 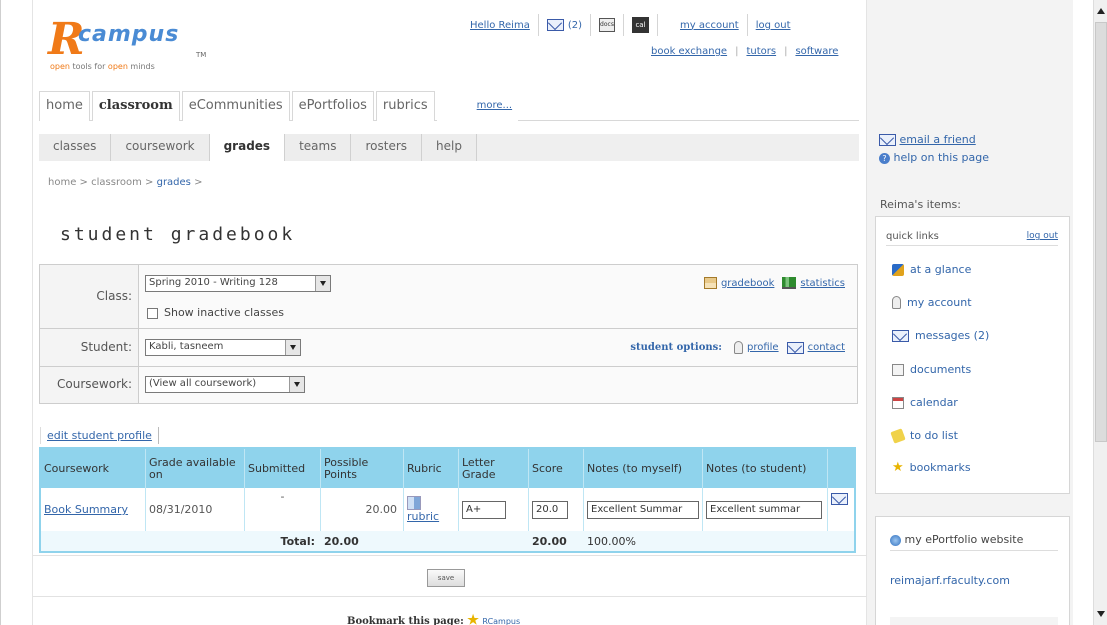 What do you see at coordinates (247, 147) in the screenshot?
I see `subtab-grades: grades` at bounding box center [247, 147].